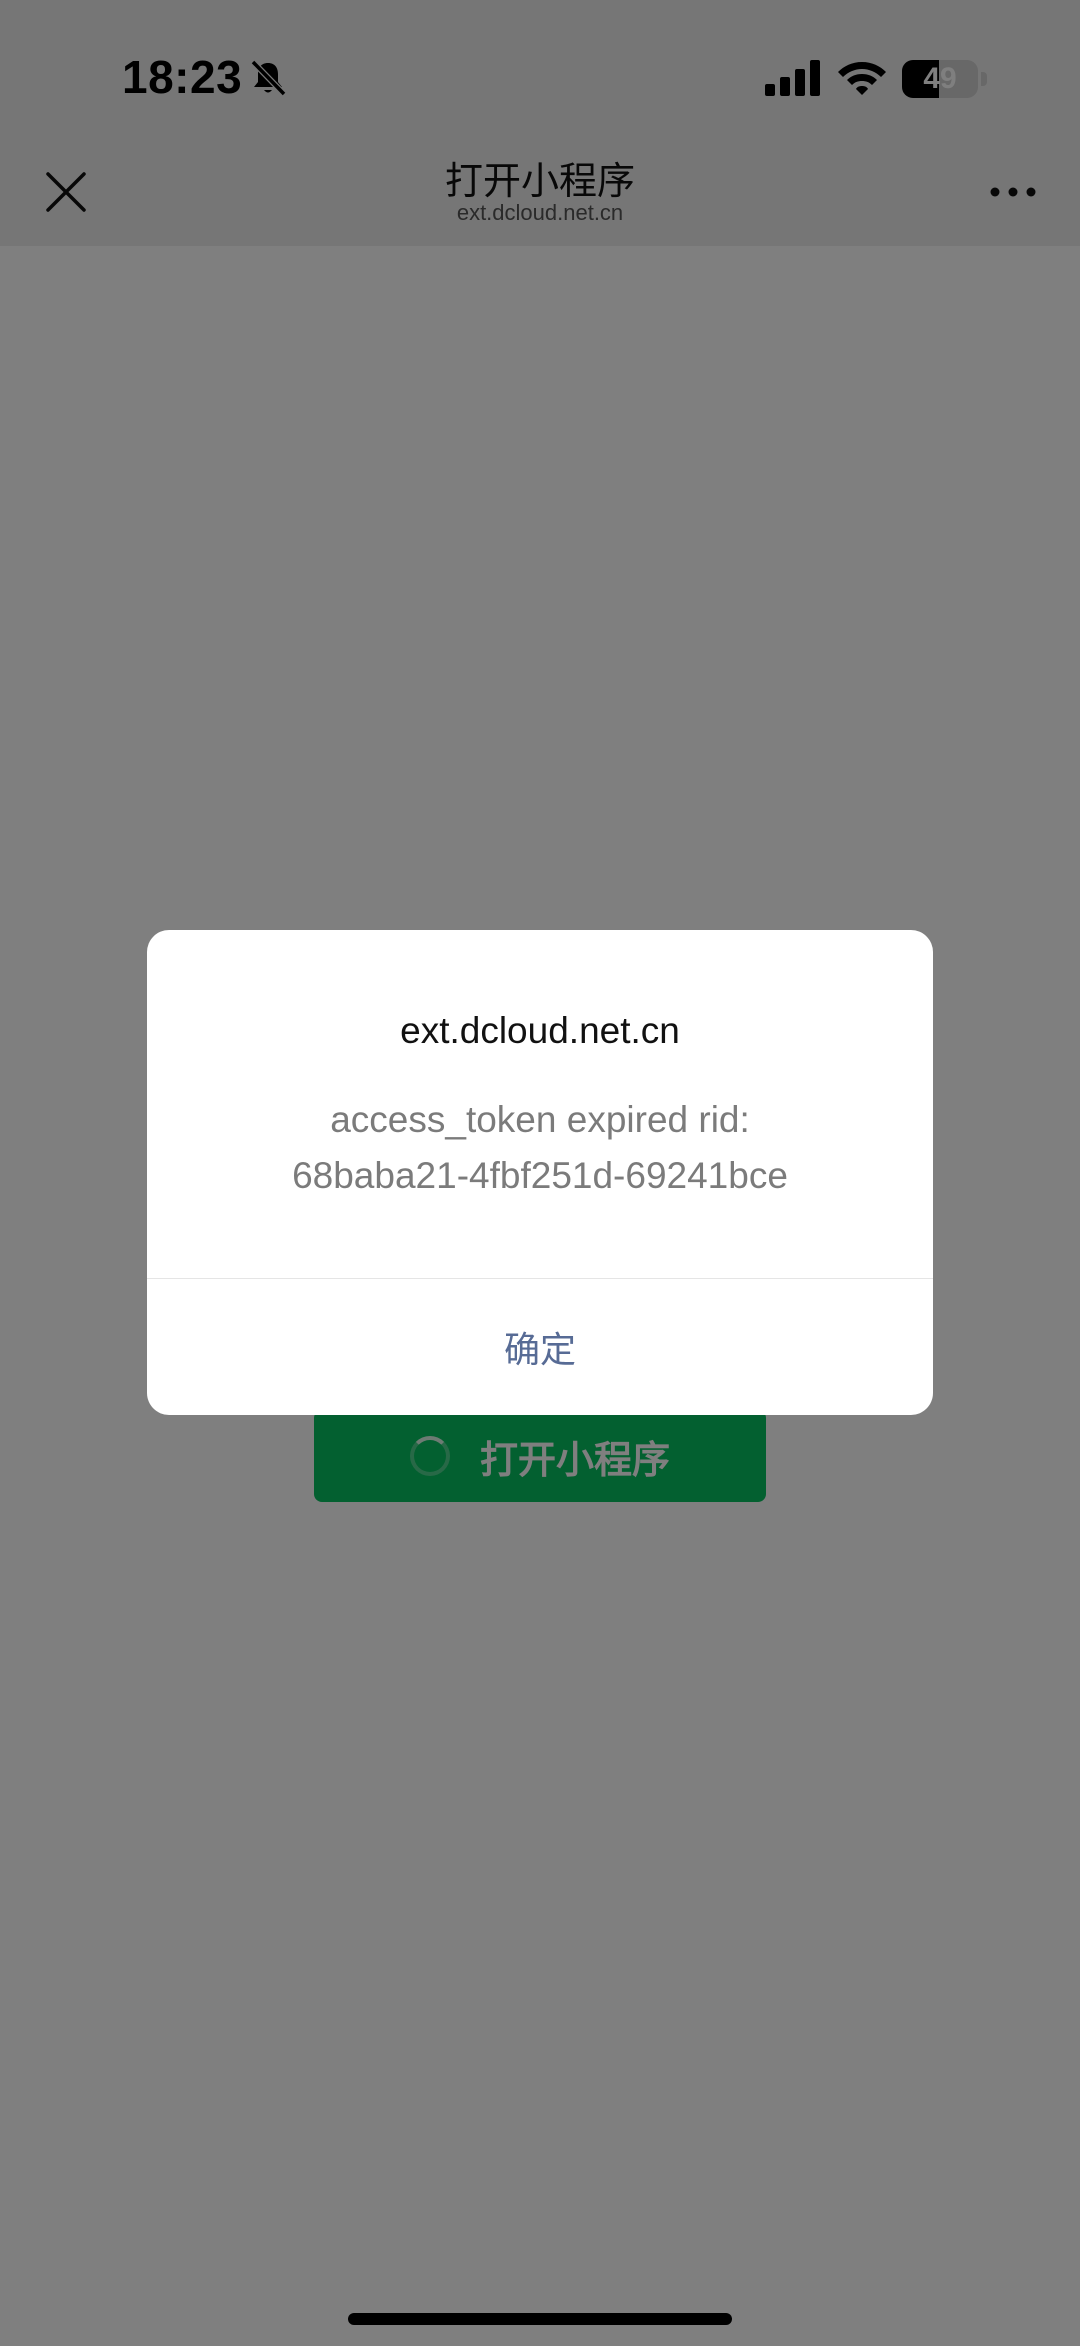 The width and height of the screenshot is (1080, 2346). Describe the element at coordinates (540, 2319) in the screenshot. I see `home-indicator` at that location.